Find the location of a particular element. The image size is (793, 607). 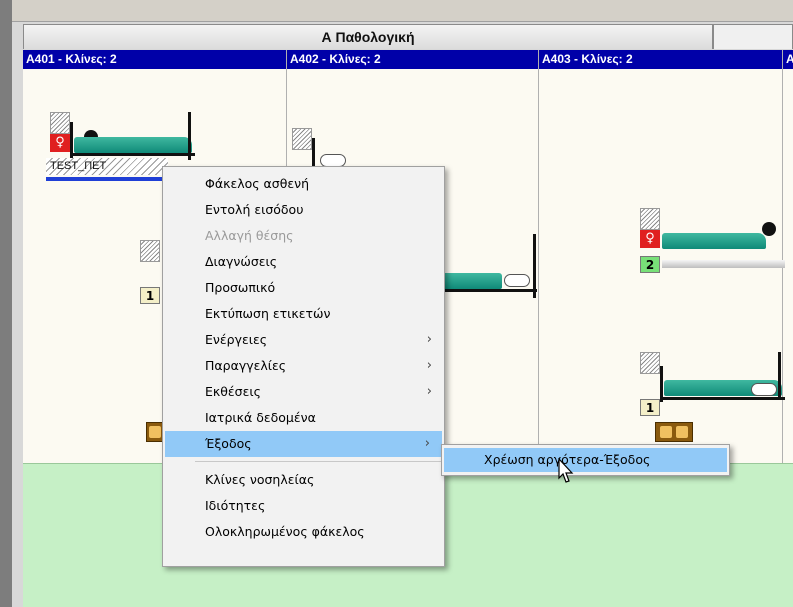

bed-footboard is located at coordinates (779, 376).